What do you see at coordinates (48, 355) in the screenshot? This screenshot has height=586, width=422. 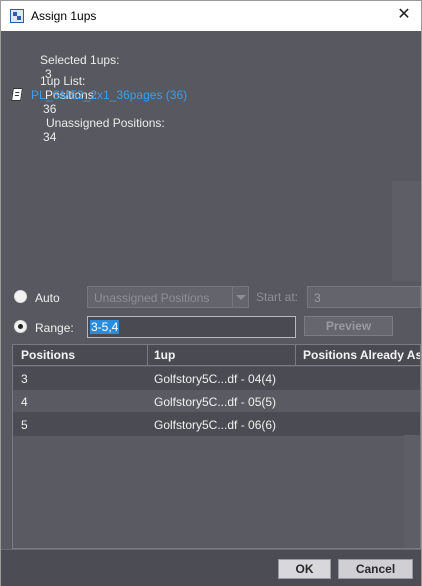 I see `column-header-positions: Positions` at bounding box center [48, 355].